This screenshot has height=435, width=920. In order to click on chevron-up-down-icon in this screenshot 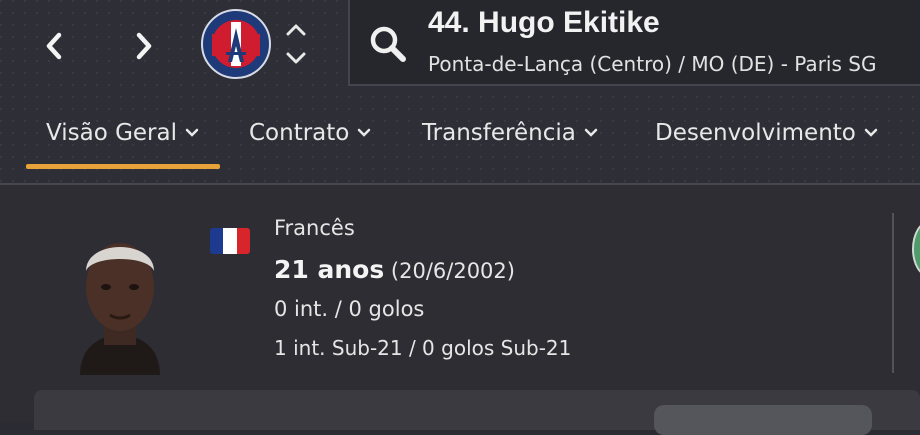, I will do `click(296, 44)`.